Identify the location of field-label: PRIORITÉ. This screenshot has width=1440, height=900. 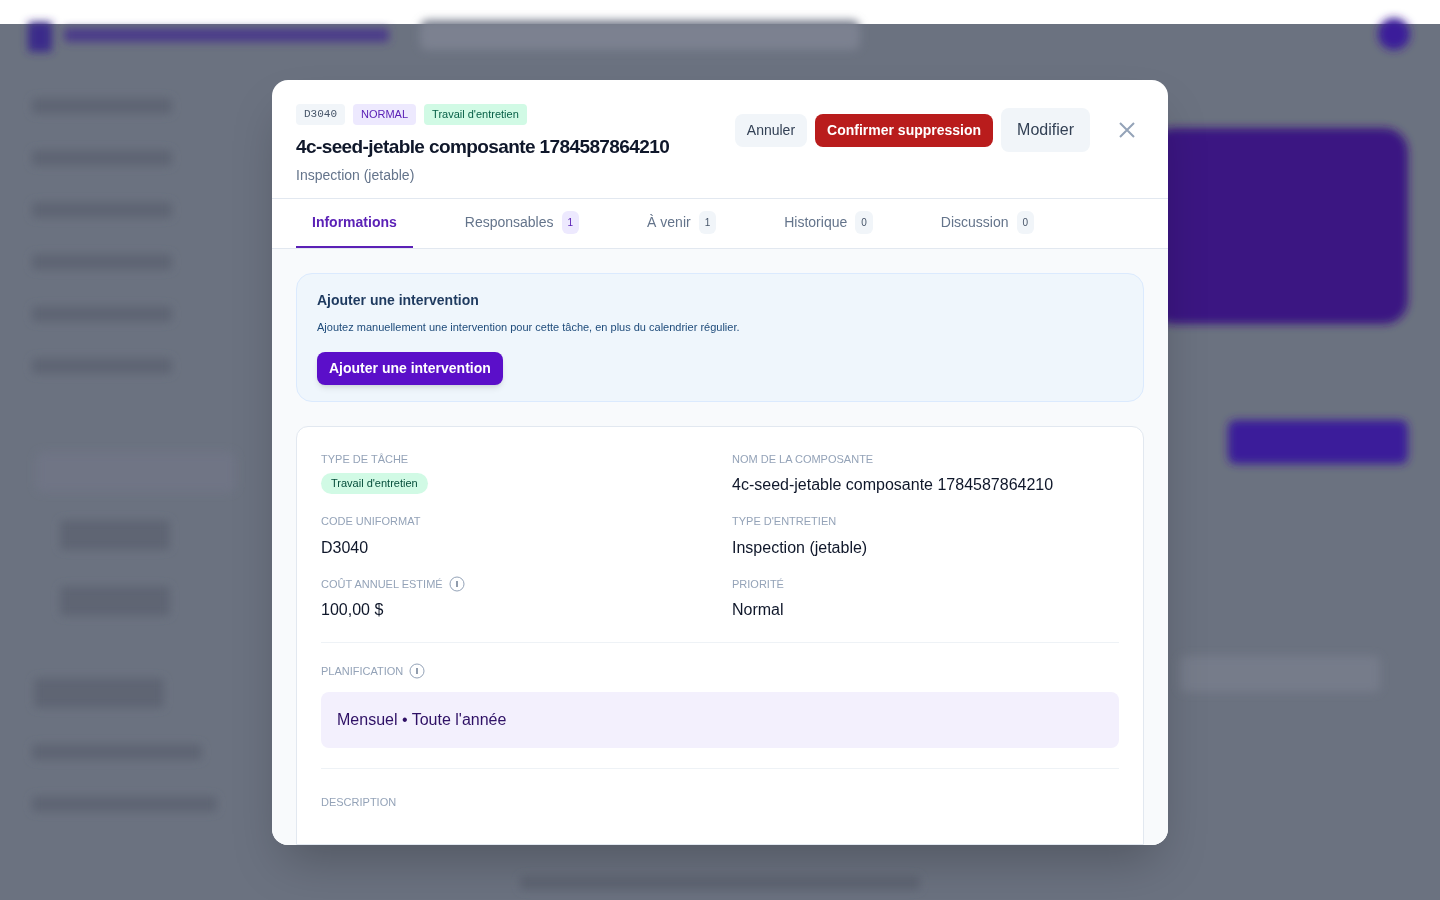
(758, 584).